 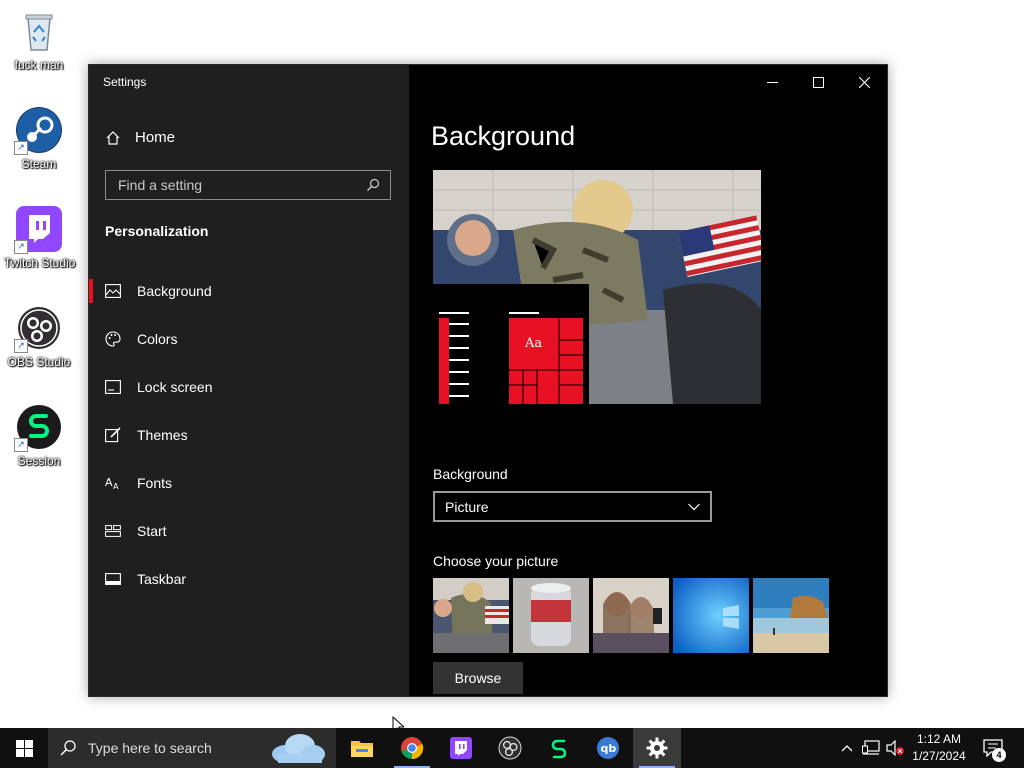 I want to click on desktop-icon-label: fuck man, so click(x=39, y=65).